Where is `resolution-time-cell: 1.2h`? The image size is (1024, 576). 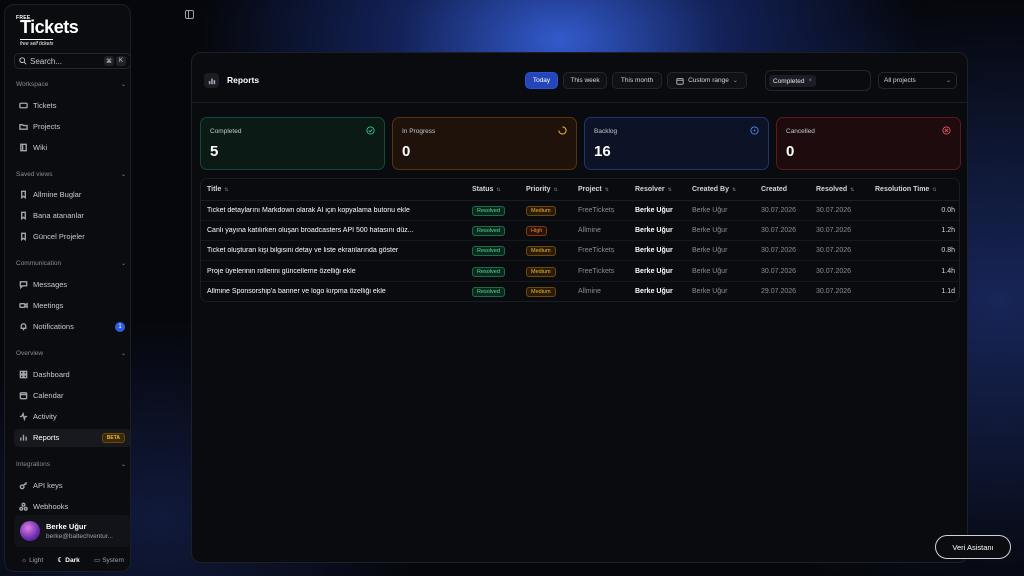 resolution-time-cell: 1.2h is located at coordinates (948, 231).